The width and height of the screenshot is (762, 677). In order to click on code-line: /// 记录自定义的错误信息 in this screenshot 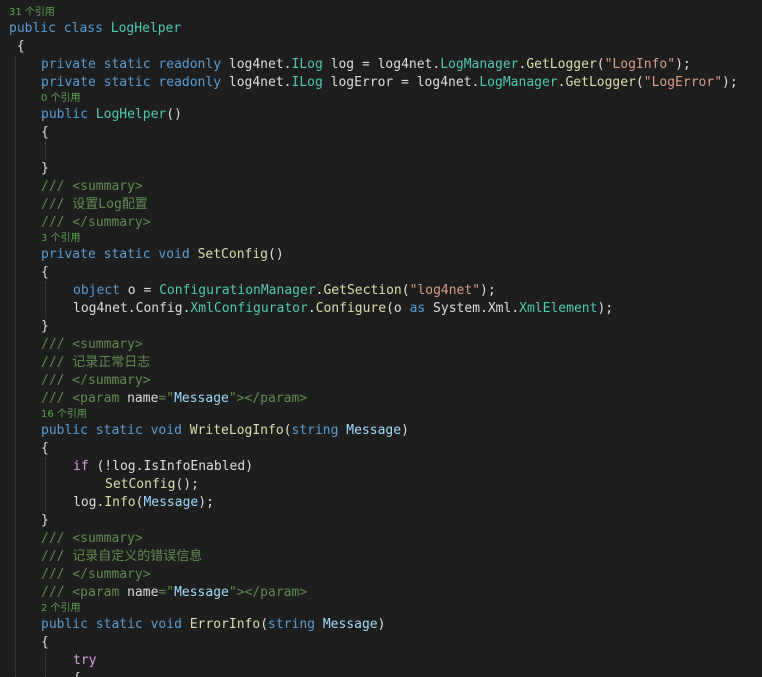, I will do `click(121, 557)`.